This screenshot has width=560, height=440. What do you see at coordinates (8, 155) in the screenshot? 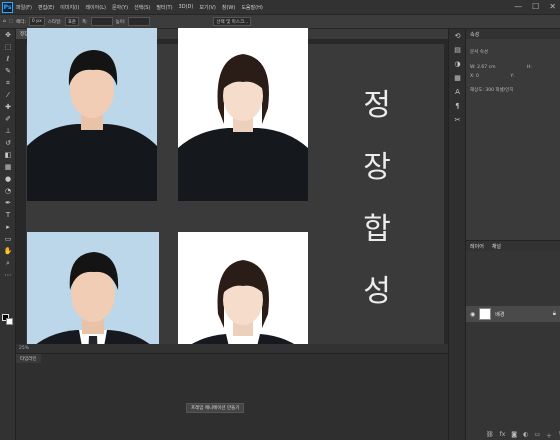
I see `eraser-tool-icon: ◧` at bounding box center [8, 155].